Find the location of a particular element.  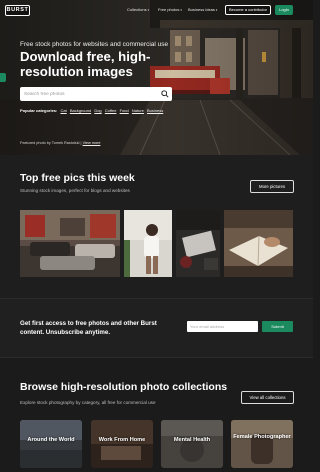

email-field is located at coordinates (222, 326).